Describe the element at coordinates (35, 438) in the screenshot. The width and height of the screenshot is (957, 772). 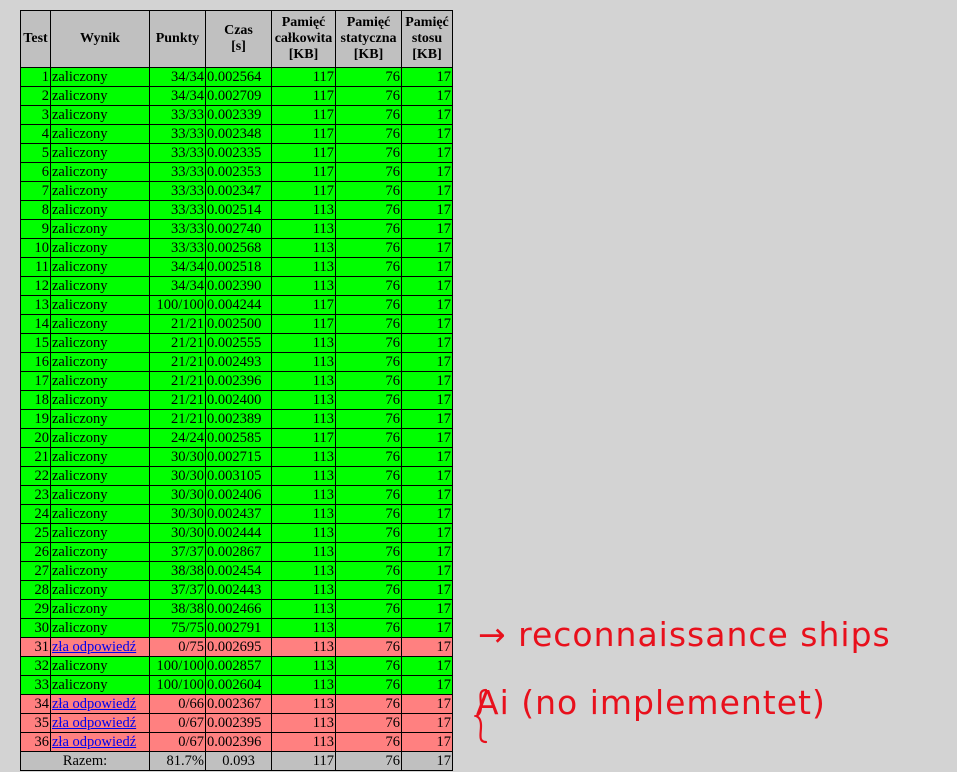
I see `cell-test: 20` at that location.